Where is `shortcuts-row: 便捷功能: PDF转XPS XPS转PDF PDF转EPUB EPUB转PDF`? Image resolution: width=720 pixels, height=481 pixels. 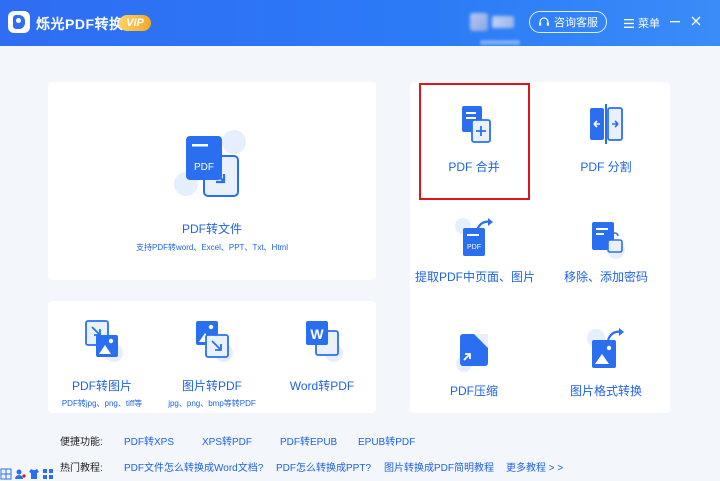 shortcuts-row: 便捷功能: PDF转XPS XPS转PDF PDF转EPUB EPUB转PDF is located at coordinates (237, 440).